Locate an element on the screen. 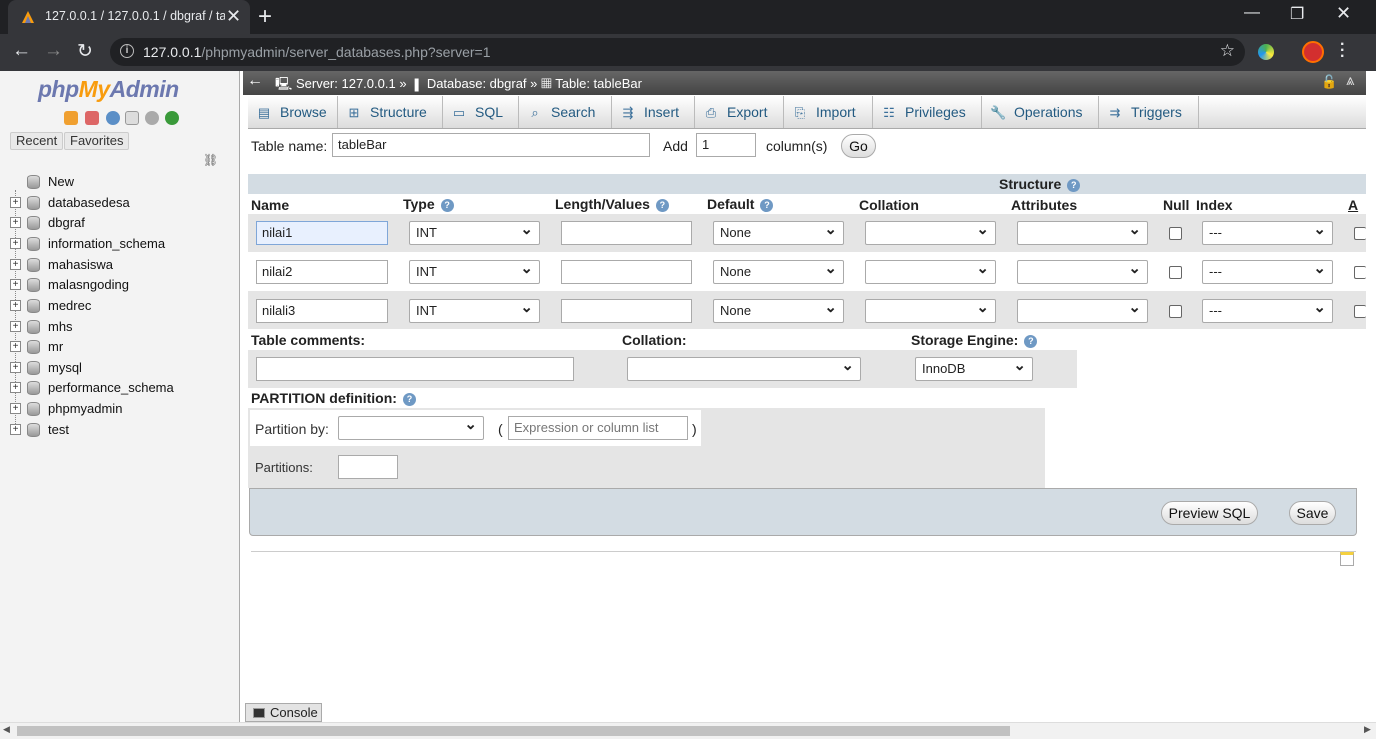 The height and width of the screenshot is (739, 1376). minimize-icon: — is located at coordinates (1252, 13).